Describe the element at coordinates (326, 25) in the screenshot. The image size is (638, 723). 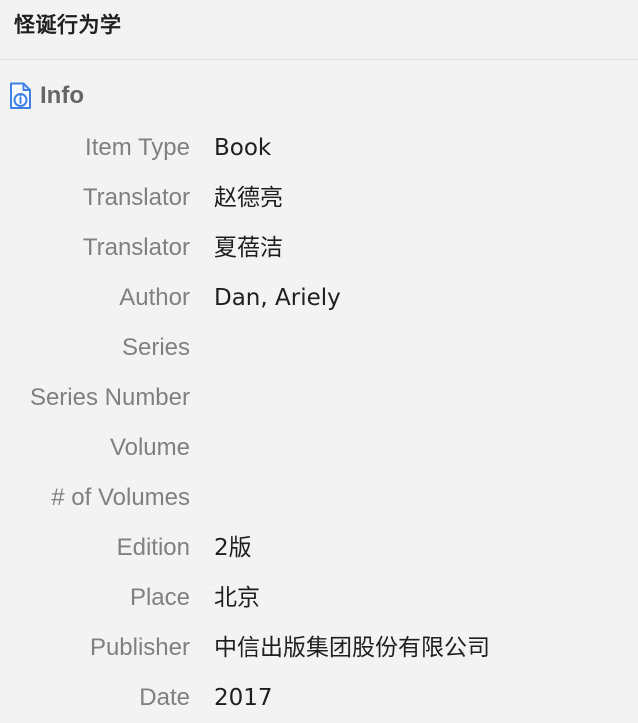
I see `item-title: 怪诞行为学` at that location.